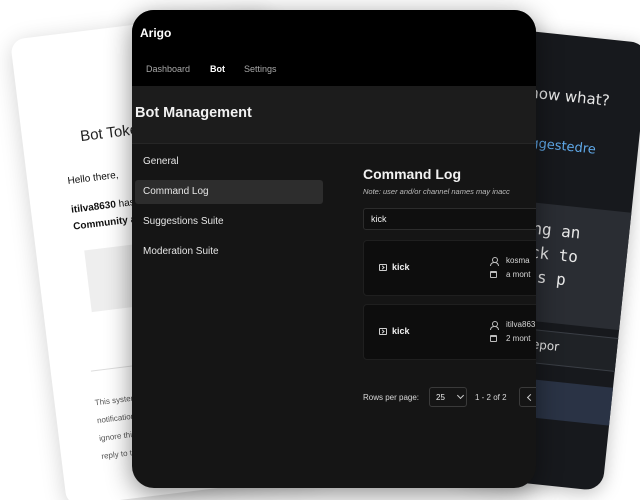 This screenshot has height=500, width=640. Describe the element at coordinates (93, 207) in the screenshot. I see `email-username: itilva8630` at that location.